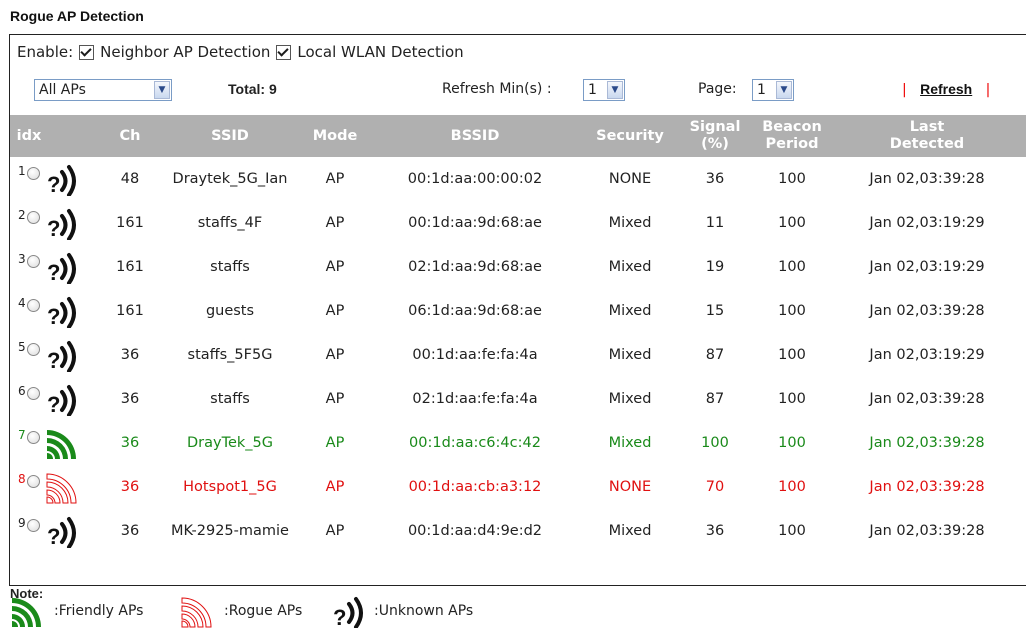 The image size is (1026, 628). What do you see at coordinates (230, 223) in the screenshot?
I see `cell-ssid: staffs_4F` at bounding box center [230, 223].